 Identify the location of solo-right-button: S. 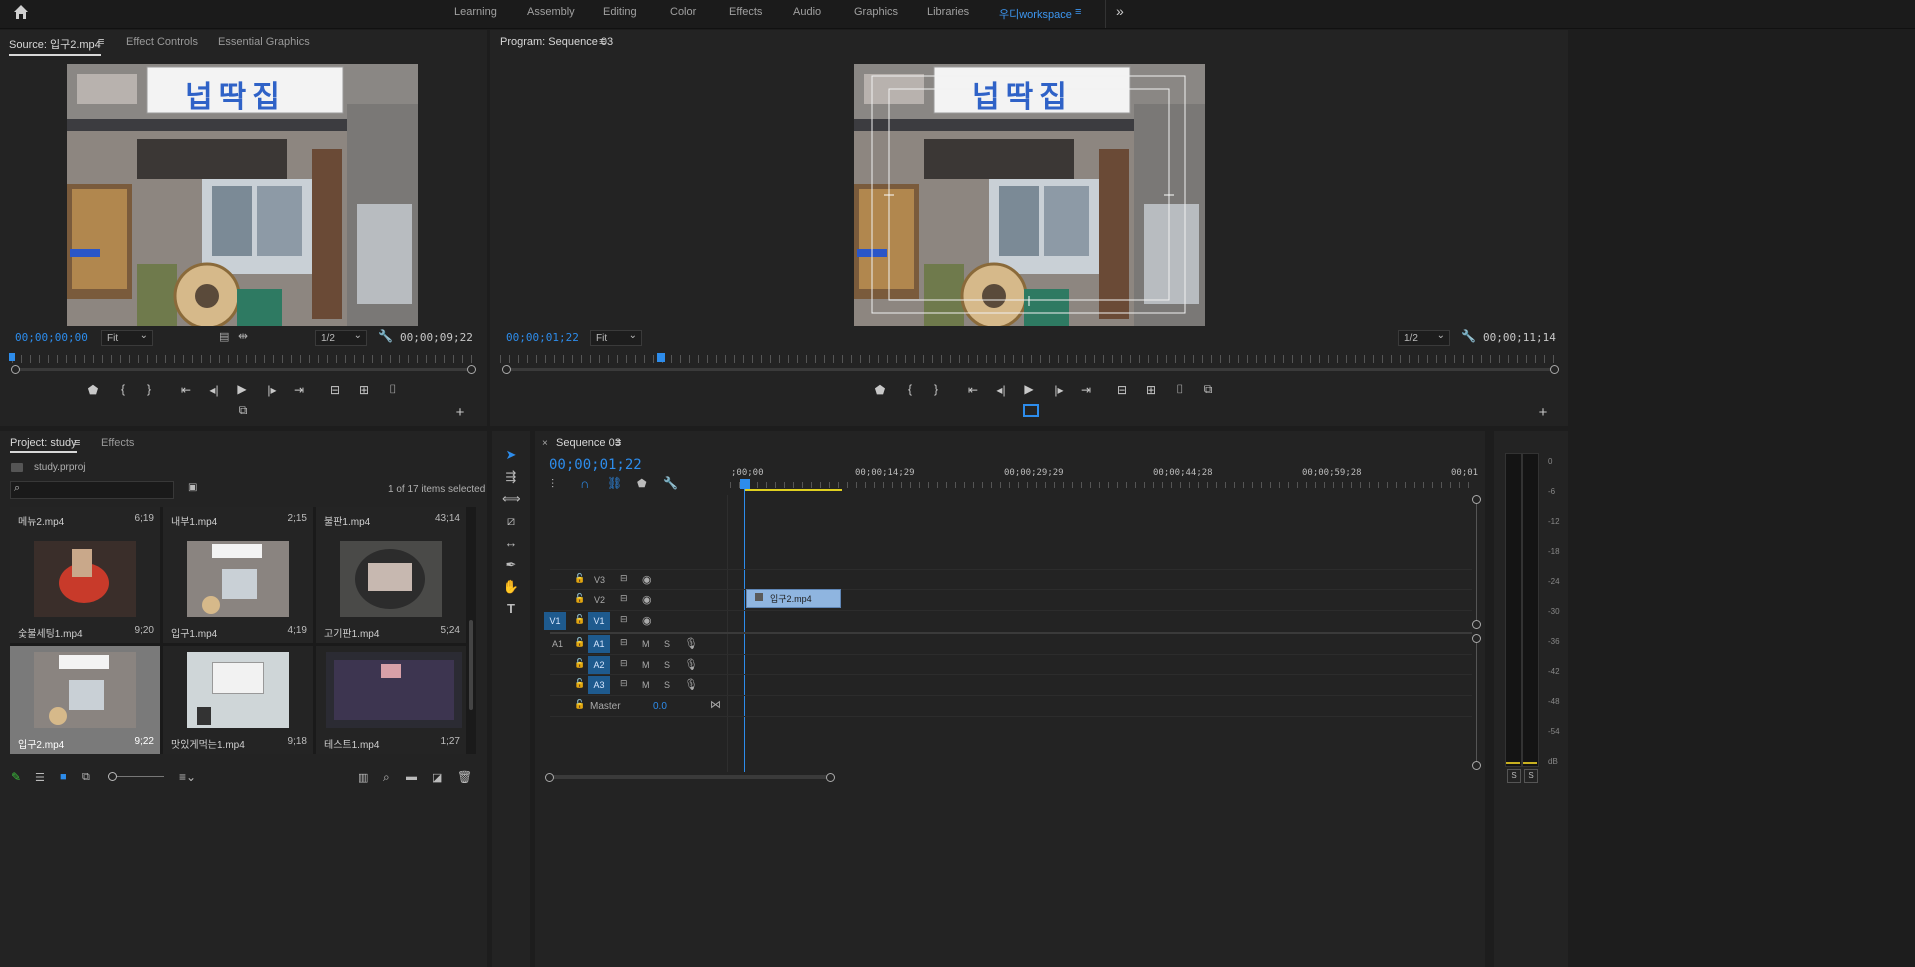
(1531, 776).